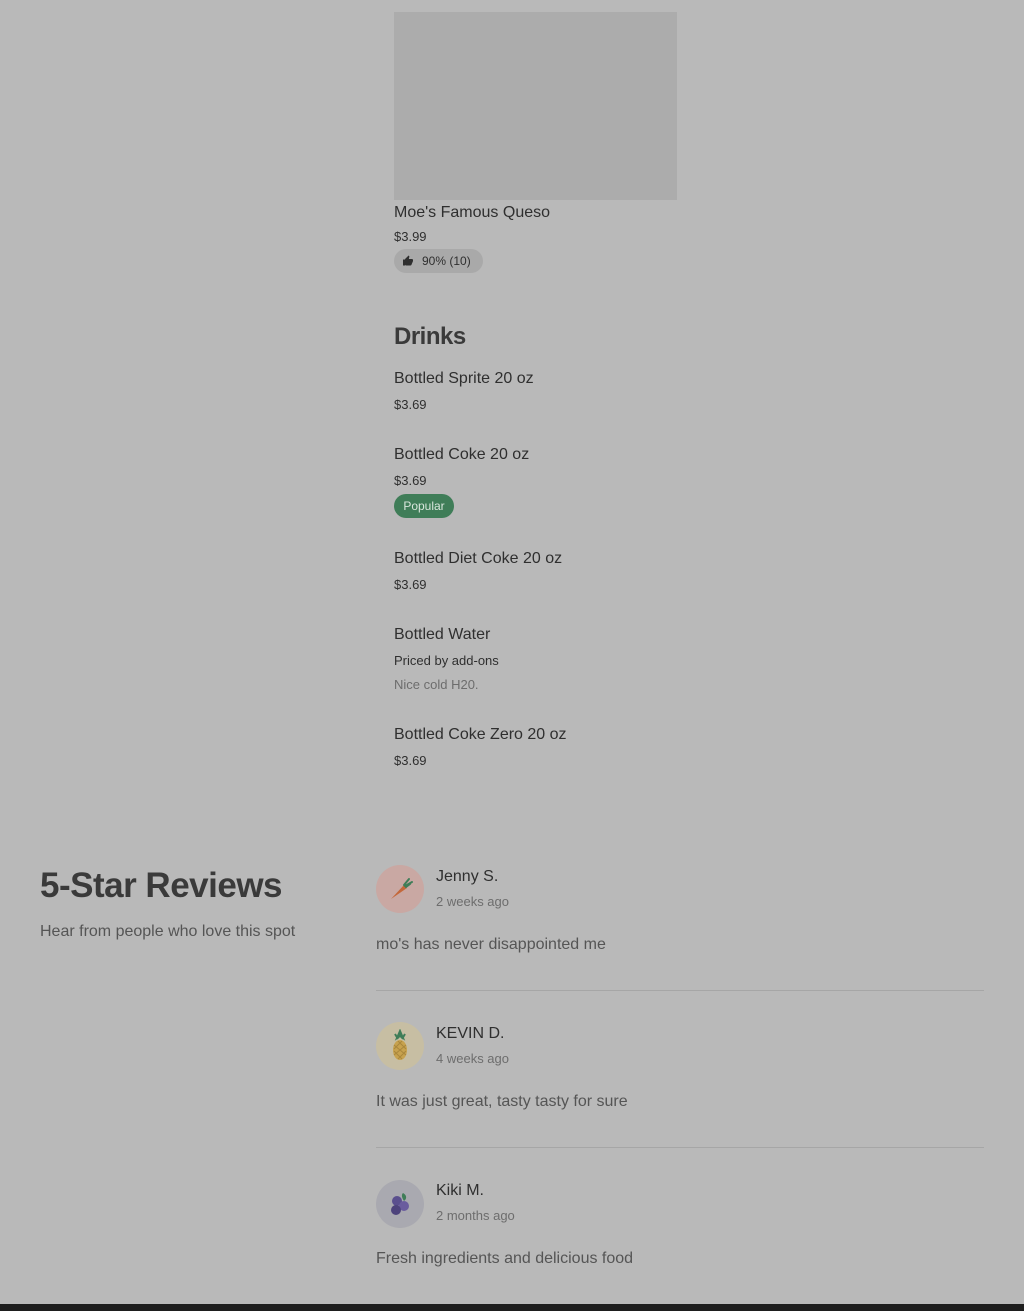 The image size is (1024, 1311). What do you see at coordinates (464, 379) in the screenshot?
I see `menu-item-title: Bottled Sprite 20 oz` at bounding box center [464, 379].